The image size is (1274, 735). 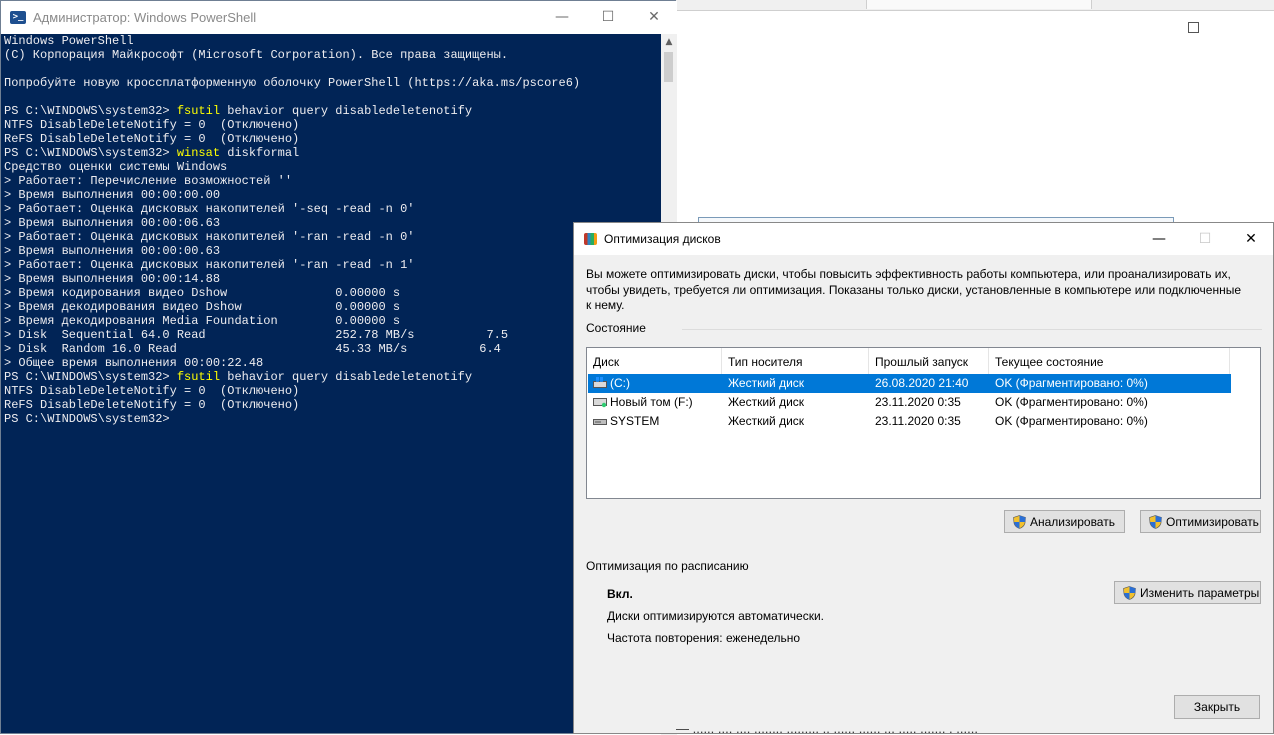 What do you see at coordinates (1159, 239) in the screenshot?
I see `dialog-minimize-button: —` at bounding box center [1159, 239].